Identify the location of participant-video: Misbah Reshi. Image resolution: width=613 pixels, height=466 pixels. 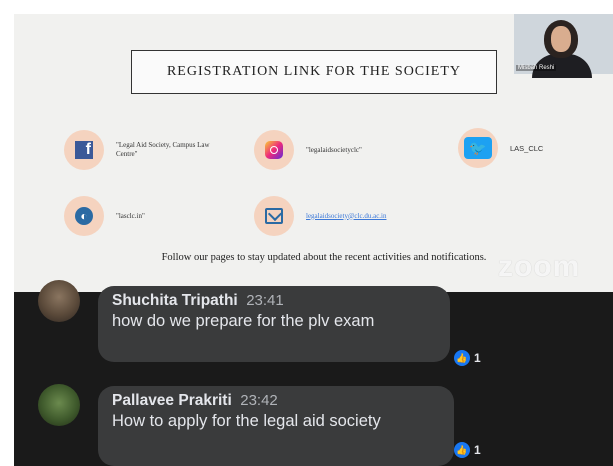
(563, 46).